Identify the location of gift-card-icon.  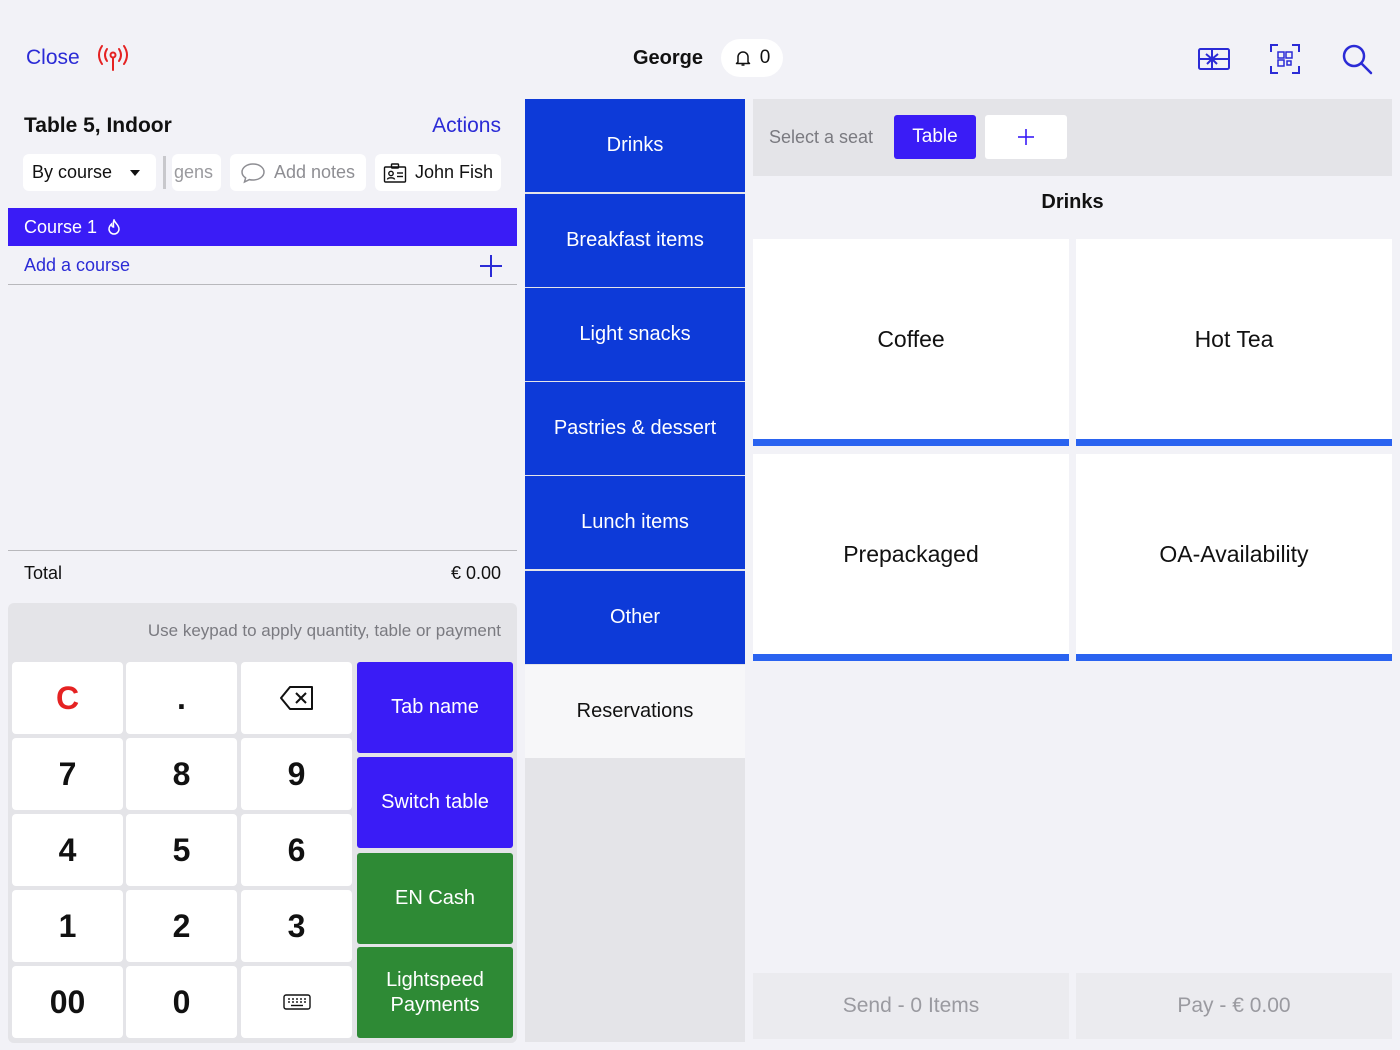
(1214, 59).